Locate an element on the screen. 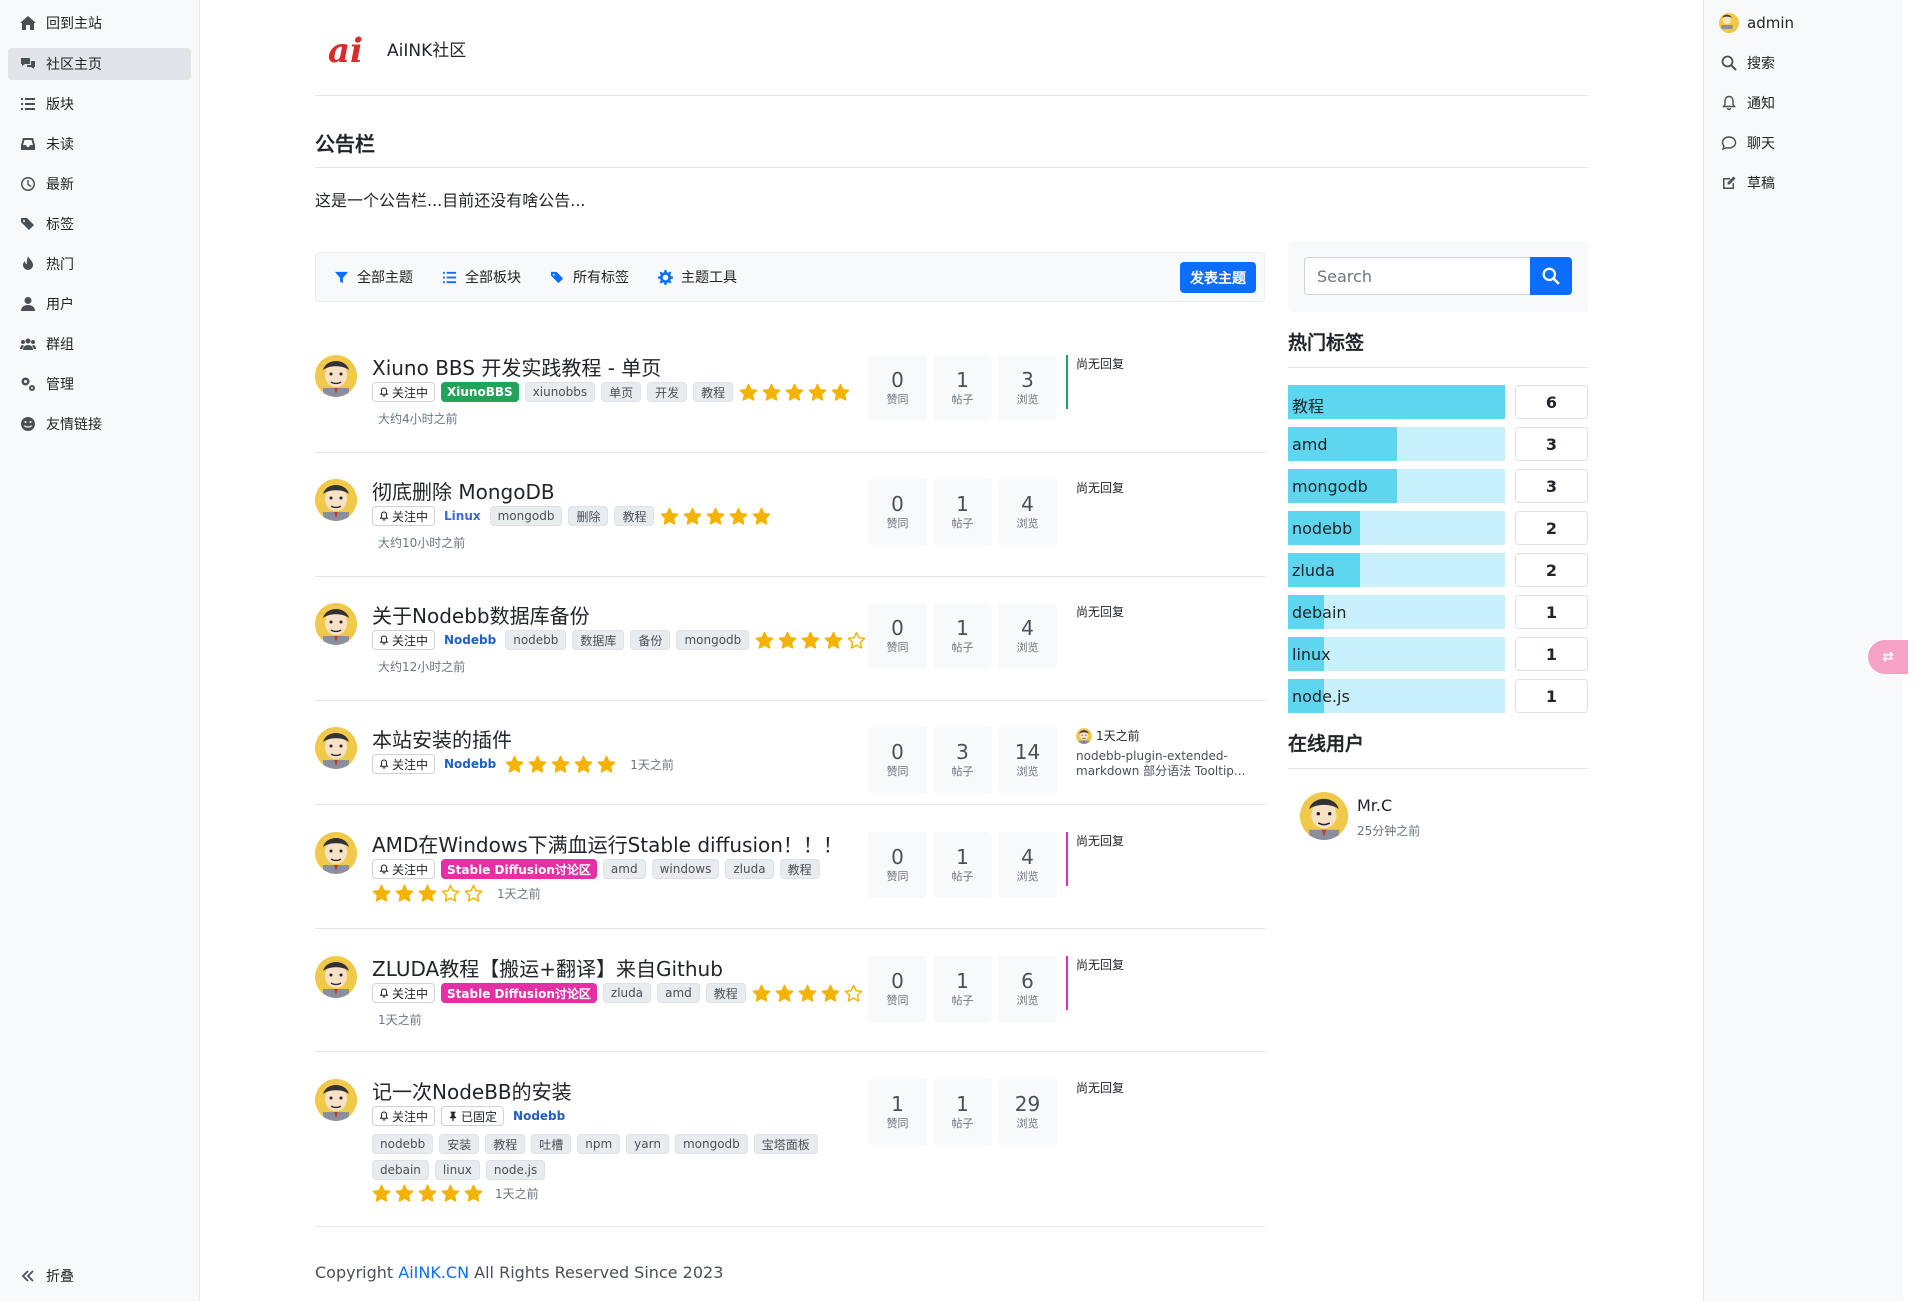 Image resolution: width=1920 pixels, height=1301 pixels. topic-title: 彻底删除 MongoDB is located at coordinates (463, 490).